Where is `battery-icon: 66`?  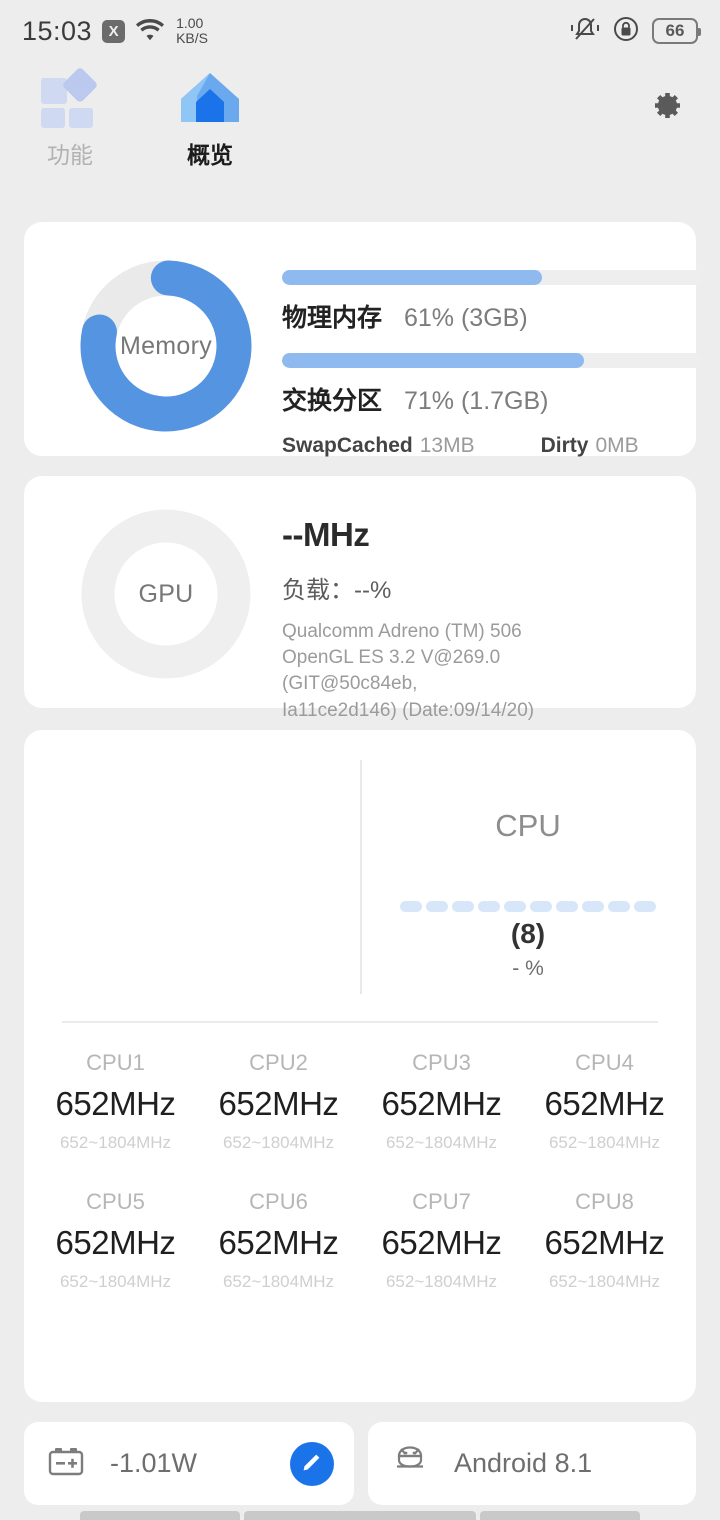 battery-icon: 66 is located at coordinates (676, 31).